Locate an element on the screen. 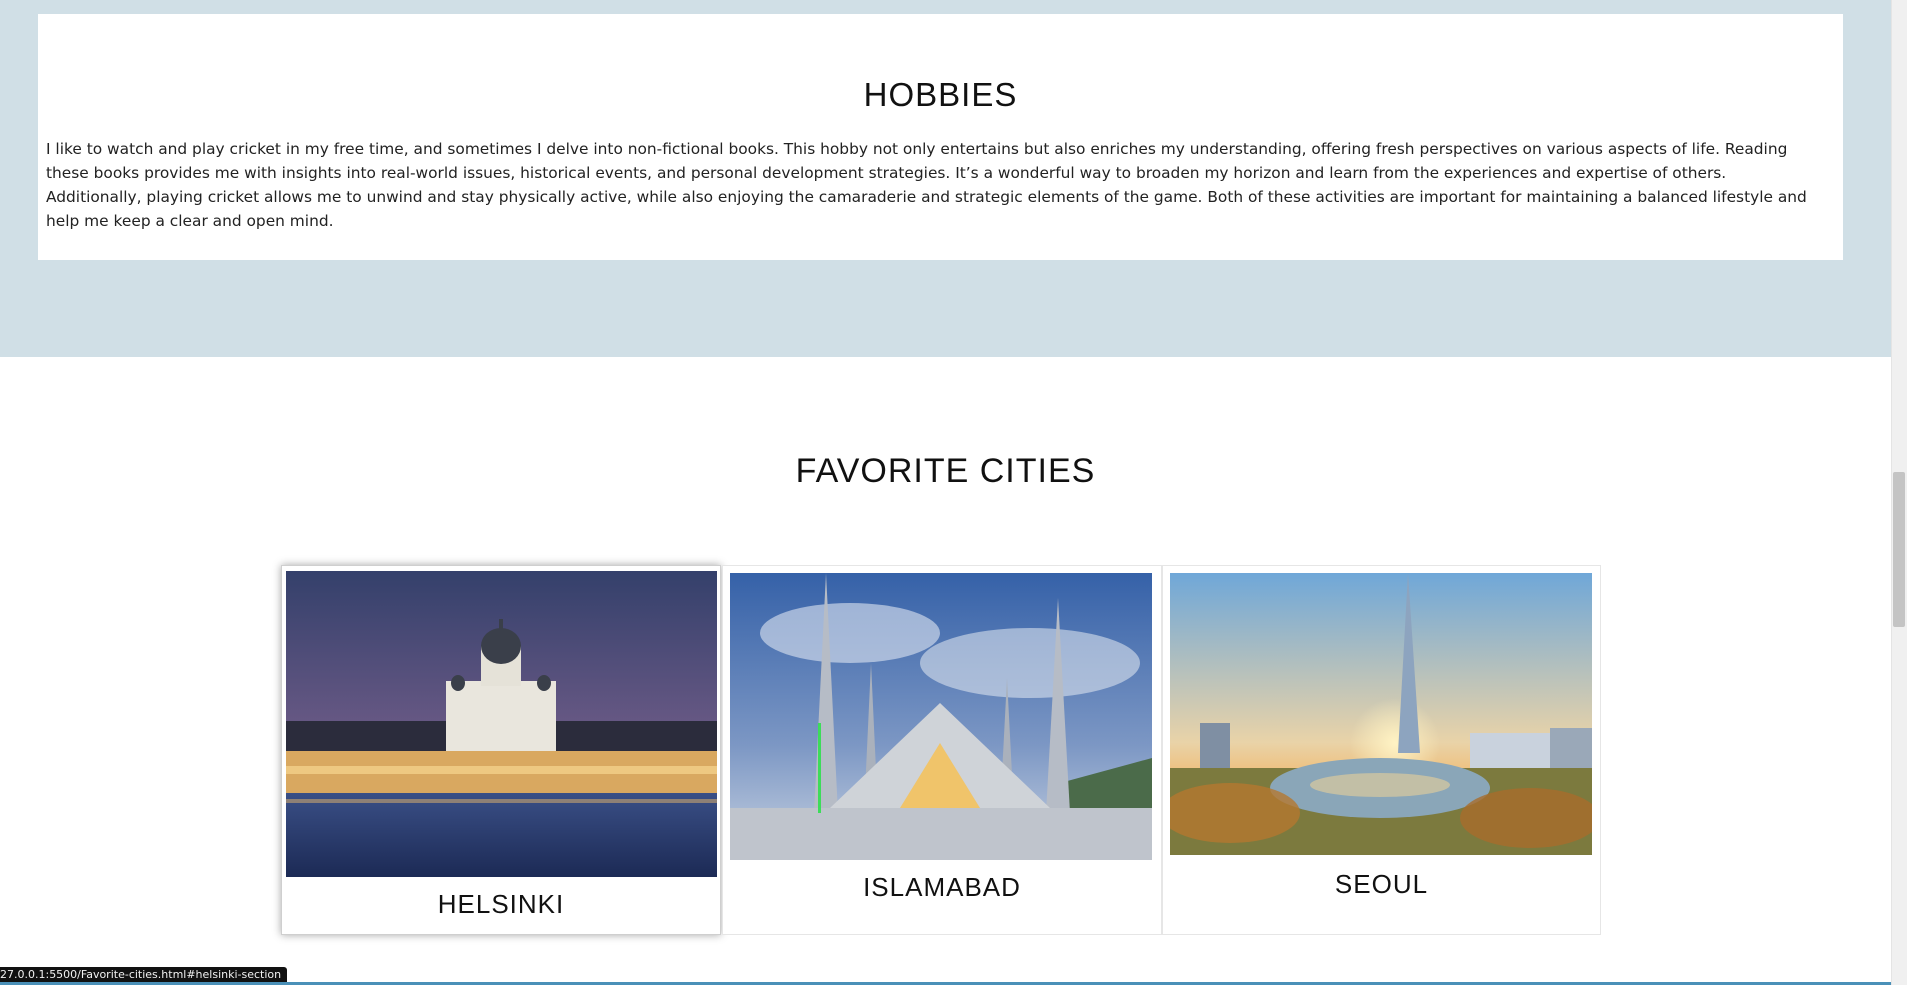 Image resolution: width=1907 pixels, height=985 pixels. city-card-islamabad: ISLAMABAD is located at coordinates (942, 750).